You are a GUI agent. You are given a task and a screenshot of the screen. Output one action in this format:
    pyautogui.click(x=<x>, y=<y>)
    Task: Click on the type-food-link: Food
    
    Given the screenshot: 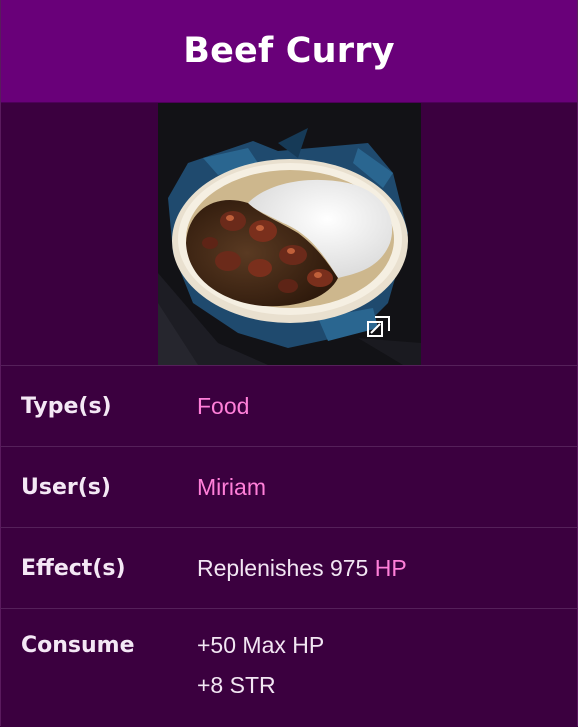 What is the action you would take?
    pyautogui.click(x=223, y=406)
    